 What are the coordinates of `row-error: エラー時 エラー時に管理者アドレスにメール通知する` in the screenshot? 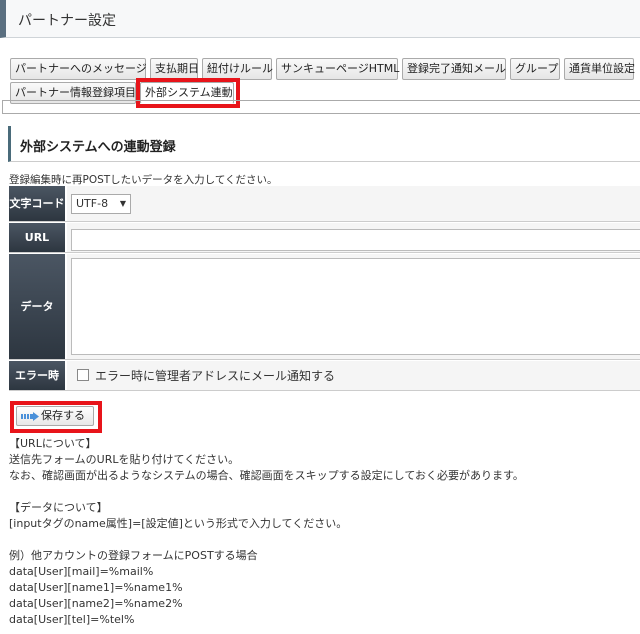 It's located at (324, 376).